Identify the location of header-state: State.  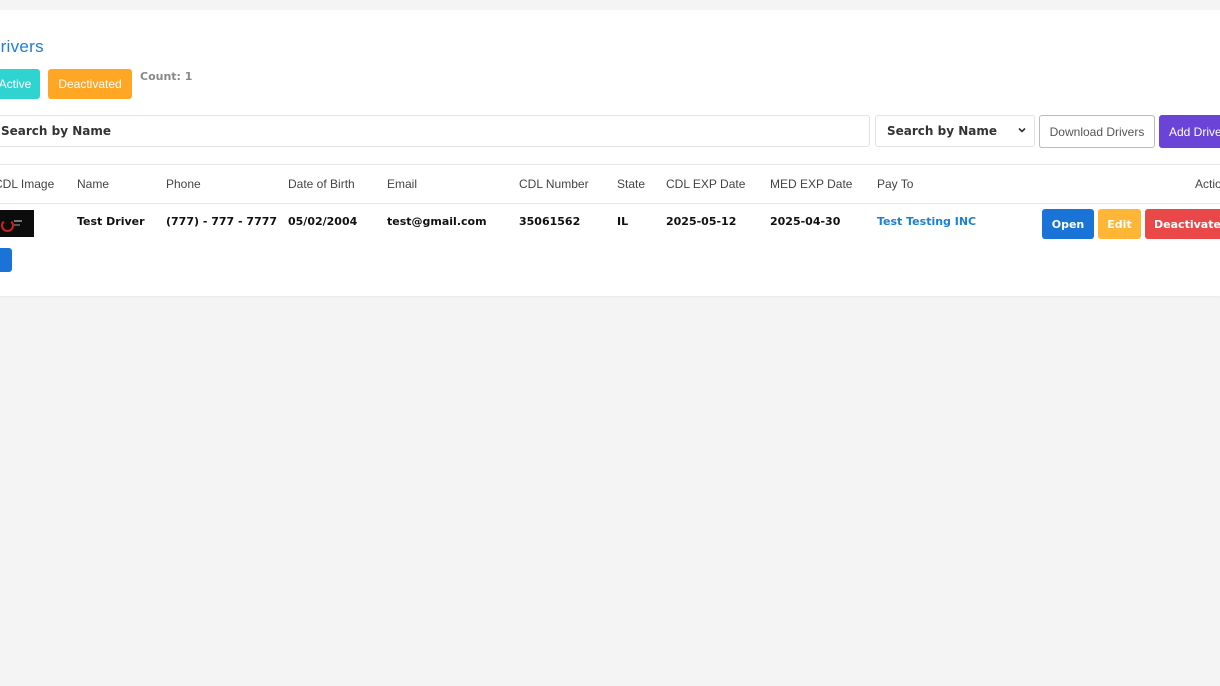
(631, 184).